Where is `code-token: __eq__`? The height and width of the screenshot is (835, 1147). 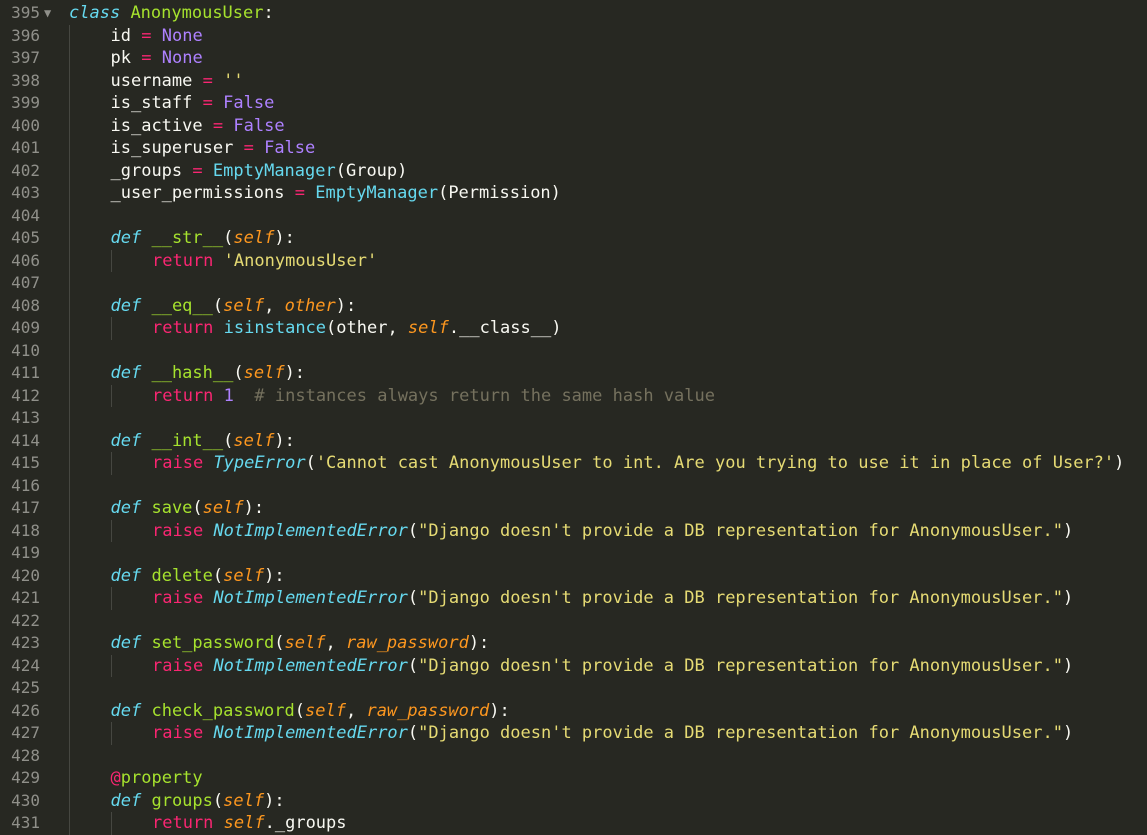
code-token: __eq__ is located at coordinates (182, 305).